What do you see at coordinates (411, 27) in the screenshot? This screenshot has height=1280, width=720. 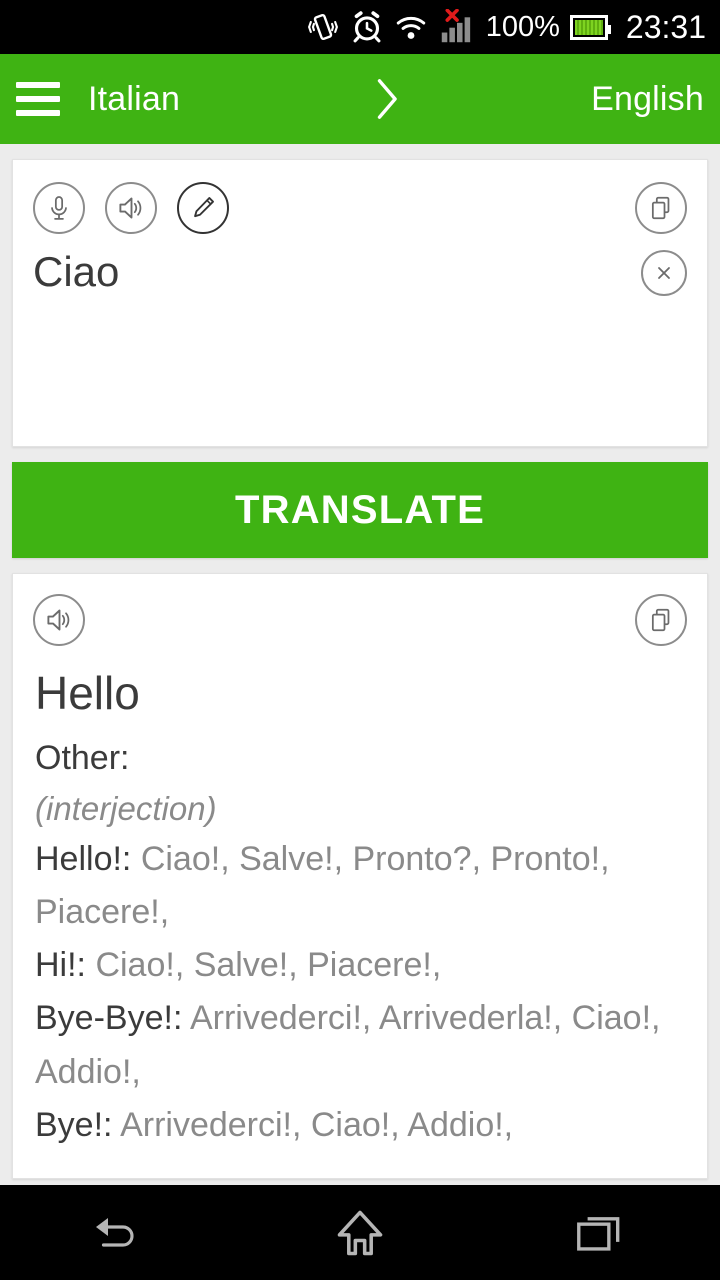 I see `wifi-icon` at bounding box center [411, 27].